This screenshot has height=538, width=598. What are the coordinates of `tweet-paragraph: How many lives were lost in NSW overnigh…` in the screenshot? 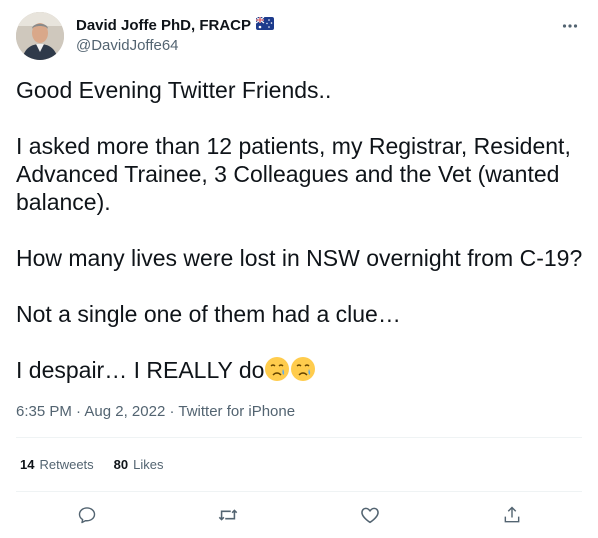 It's located at (299, 258).